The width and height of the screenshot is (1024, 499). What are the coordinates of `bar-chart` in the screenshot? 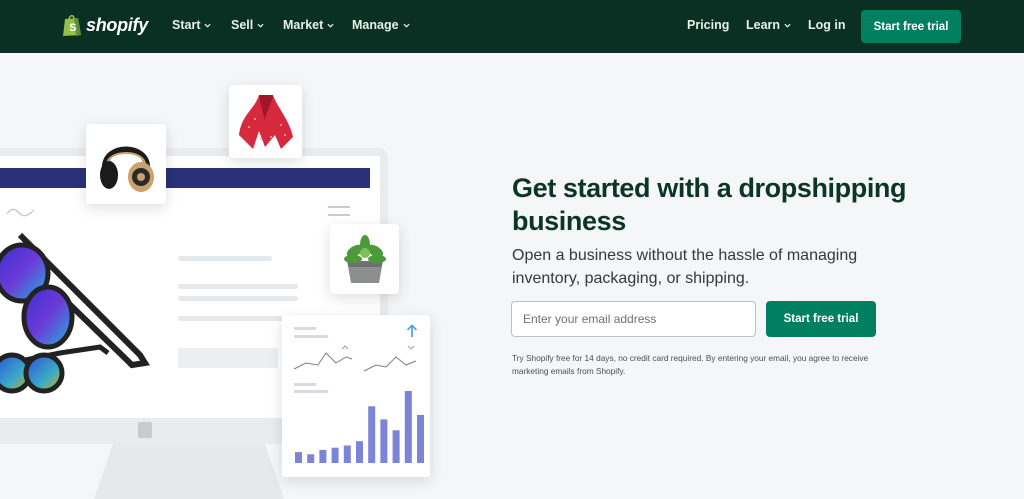 It's located at (359, 427).